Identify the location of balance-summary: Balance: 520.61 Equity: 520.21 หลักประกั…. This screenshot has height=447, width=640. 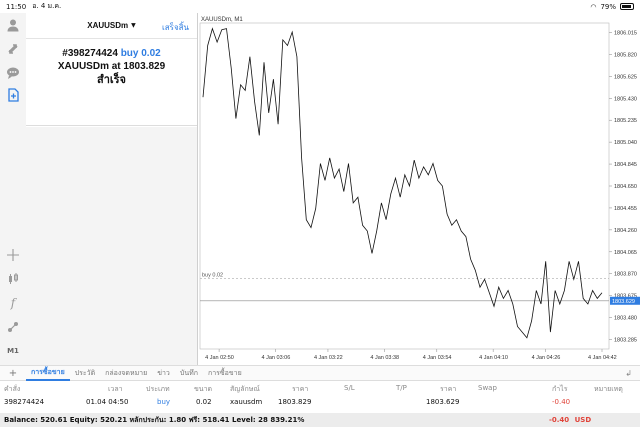
(154, 419).